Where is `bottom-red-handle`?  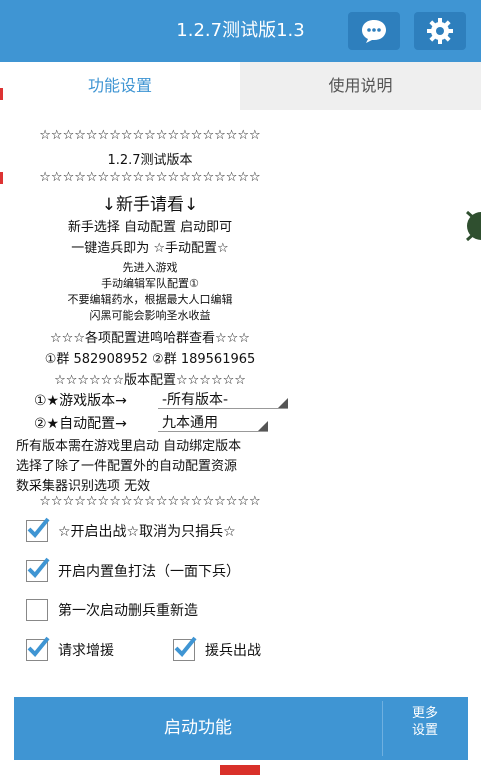
bottom-red-handle is located at coordinates (240, 770).